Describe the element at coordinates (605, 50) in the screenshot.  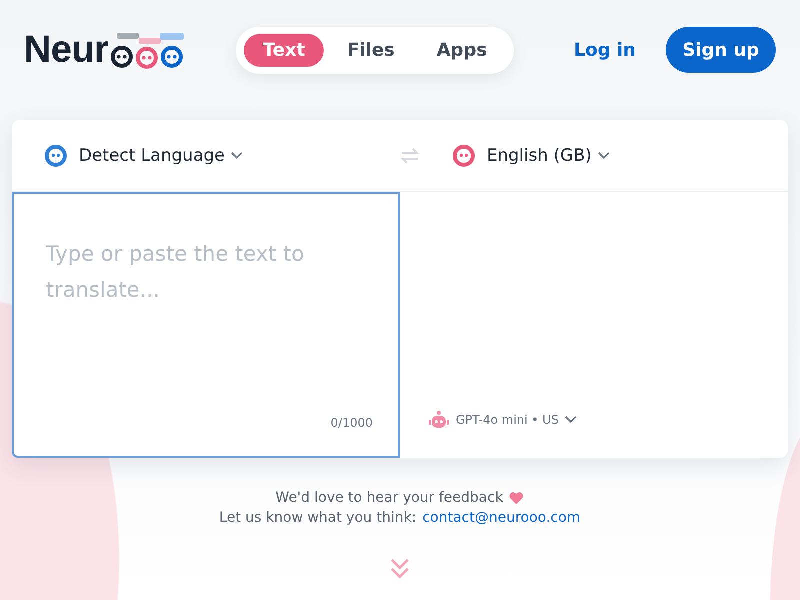
I see `login-link: Log in` at that location.